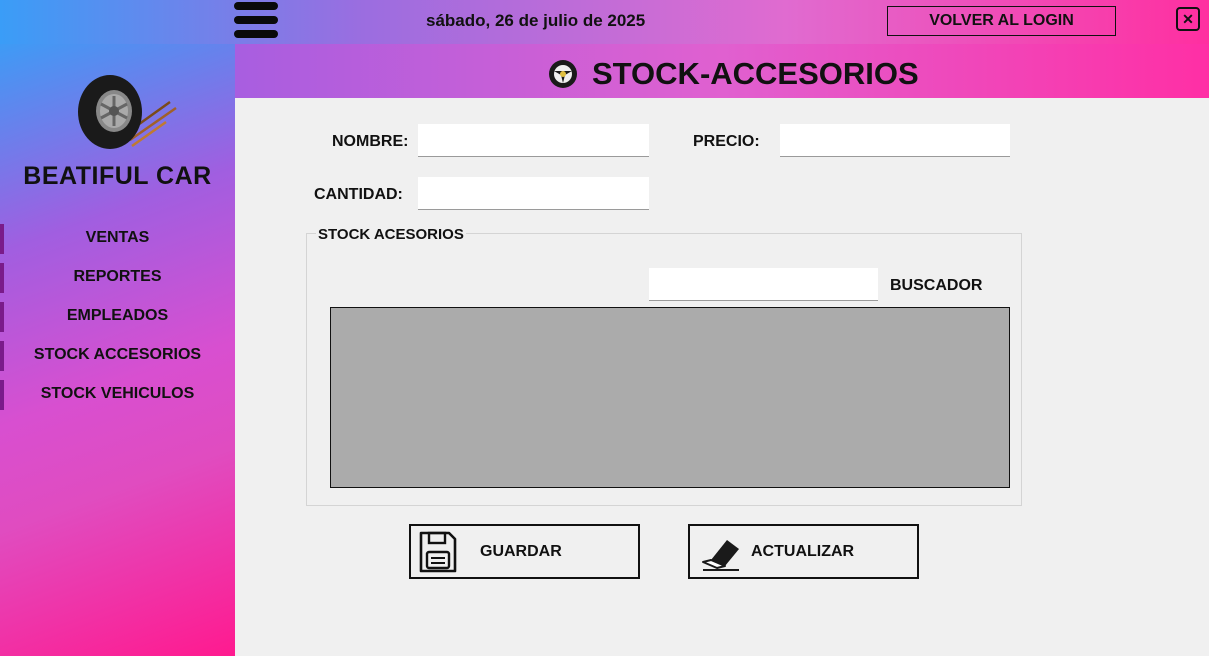 The image size is (1209, 656). Describe the element at coordinates (117, 360) in the screenshot. I see `sidebar-item-stock-accesorios: STOCK ACCESORIOS` at that location.